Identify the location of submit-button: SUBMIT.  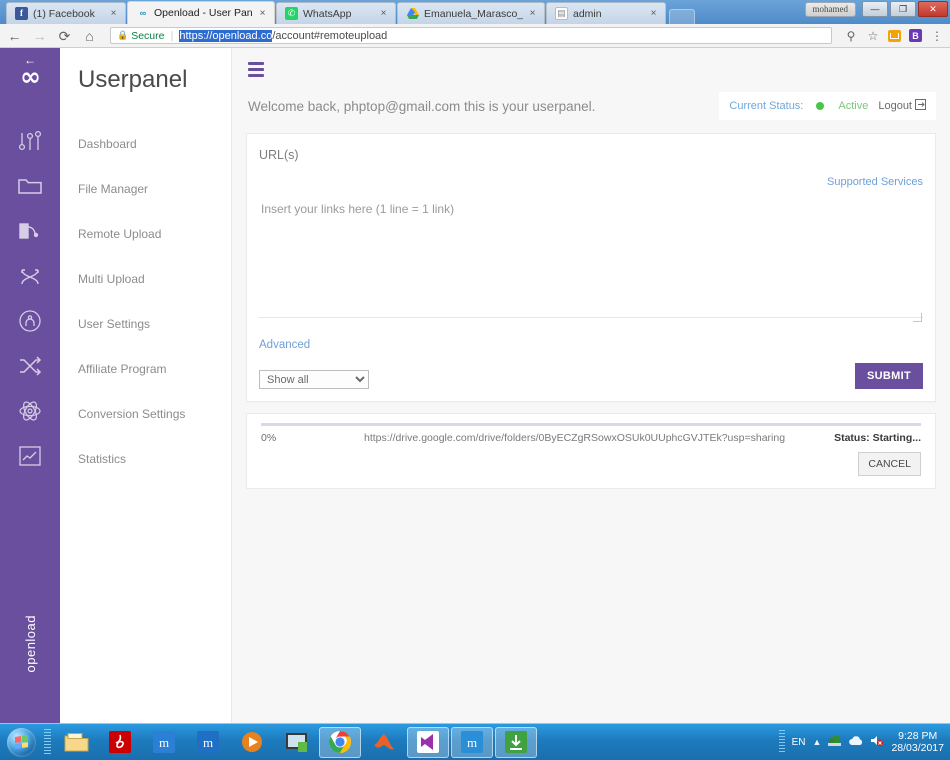
(889, 376).